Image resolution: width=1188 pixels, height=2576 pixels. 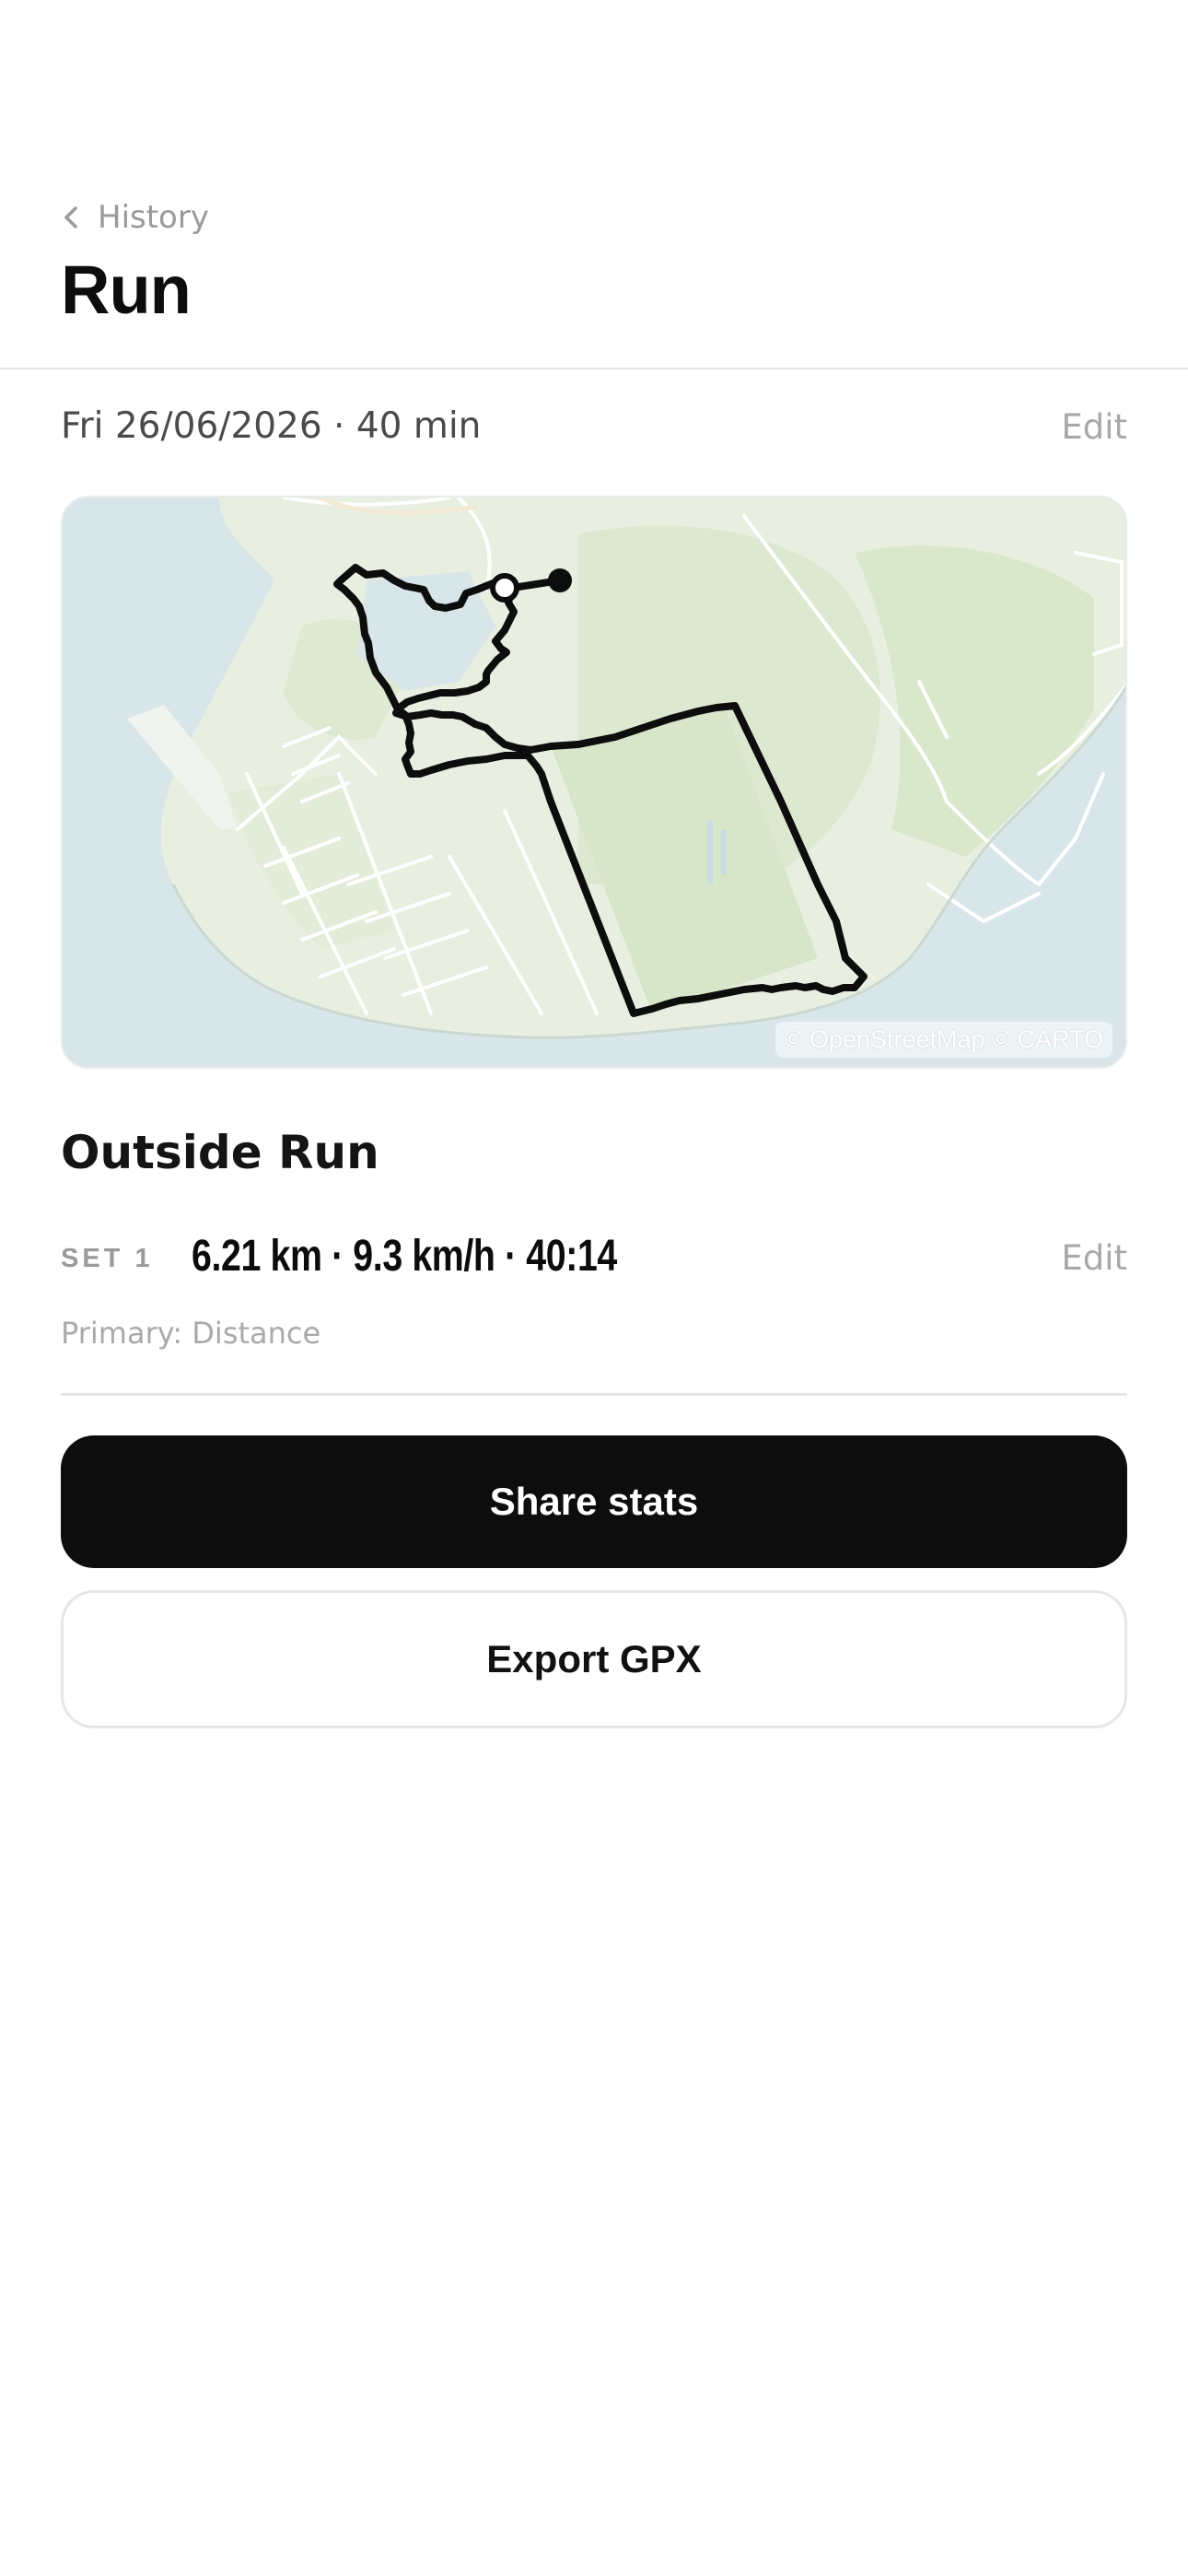 What do you see at coordinates (1094, 427) in the screenshot?
I see `edit-session-button: Edit` at bounding box center [1094, 427].